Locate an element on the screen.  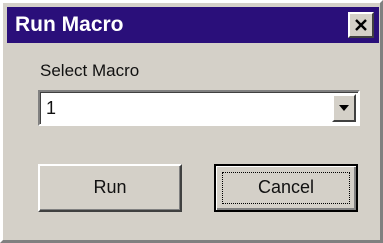
close-button is located at coordinates (361, 25).